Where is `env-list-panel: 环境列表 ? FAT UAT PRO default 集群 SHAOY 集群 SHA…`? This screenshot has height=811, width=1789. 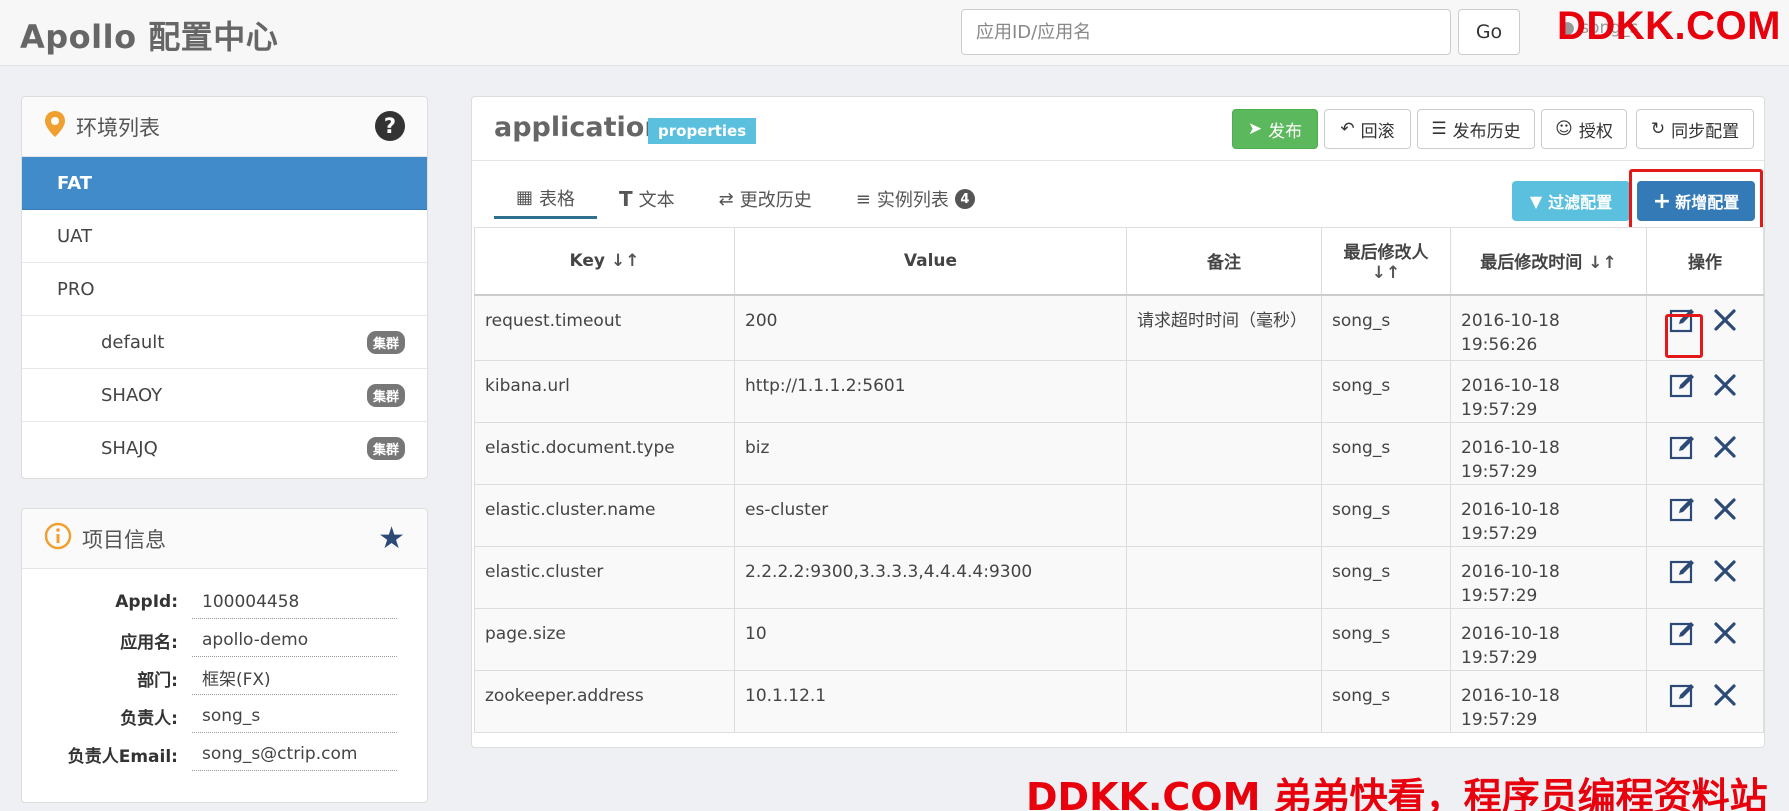 env-list-panel: 环境列表 ? FAT UAT PRO default 集群 SHAOY 集群 SHA… is located at coordinates (224, 287).